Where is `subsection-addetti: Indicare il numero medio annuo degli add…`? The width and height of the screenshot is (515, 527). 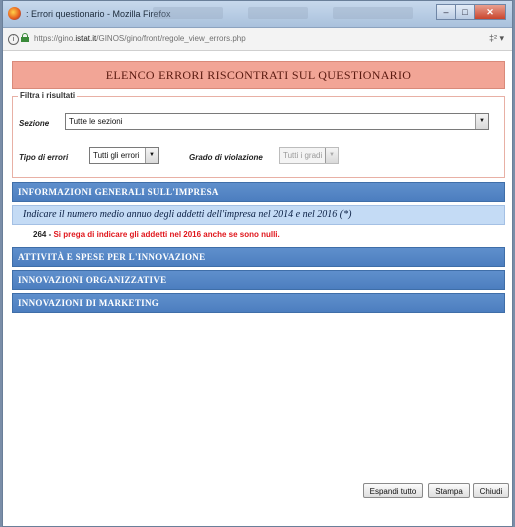 subsection-addetti: Indicare il numero medio annuo degli add… is located at coordinates (258, 215).